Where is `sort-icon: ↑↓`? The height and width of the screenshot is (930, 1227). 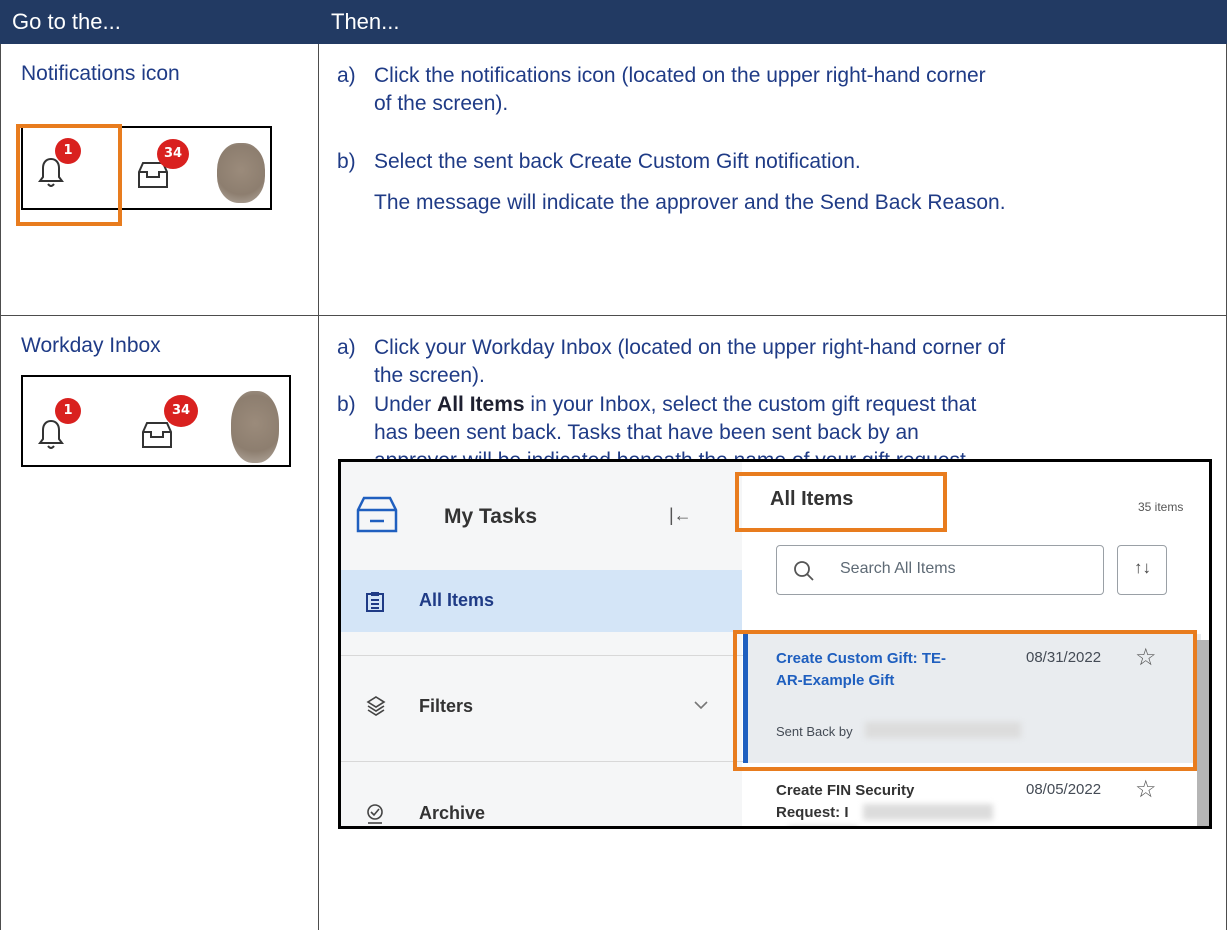 sort-icon: ↑↓ is located at coordinates (1142, 567).